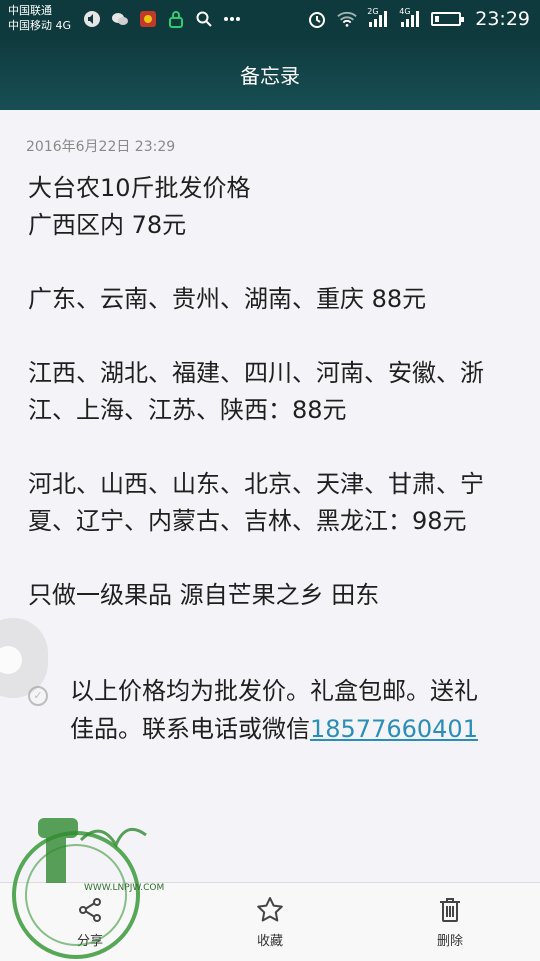  Describe the element at coordinates (378, 17) in the screenshot. I see `signal-2g-icon: 2G` at that location.